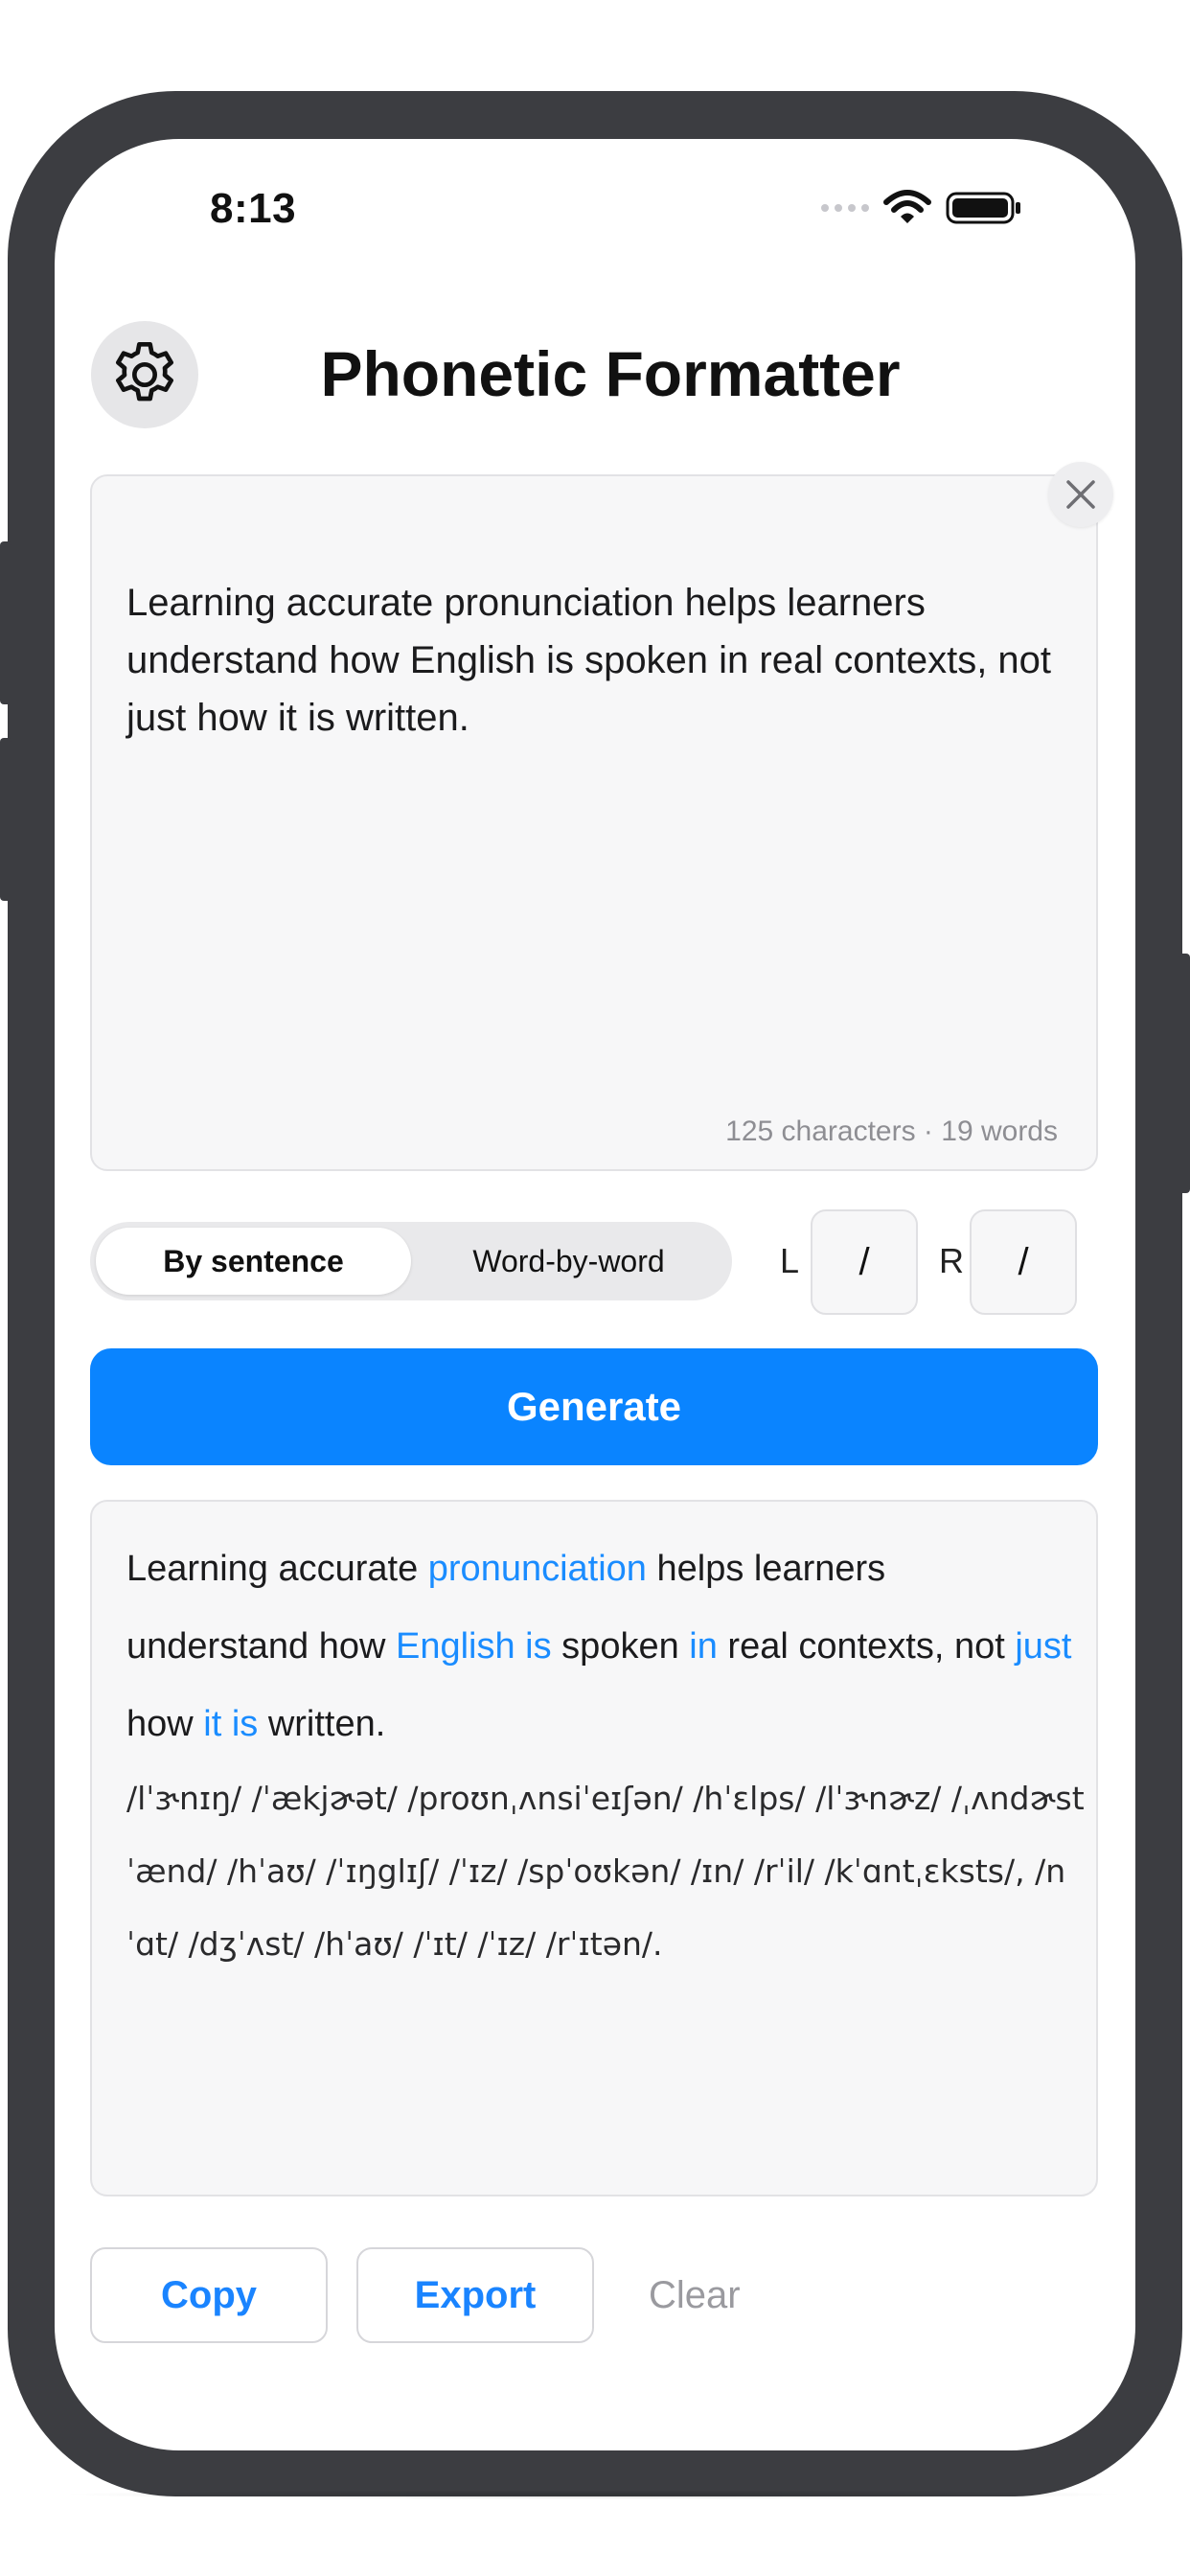  I want to click on mode-word-by-word: Word-by-word, so click(569, 1261).